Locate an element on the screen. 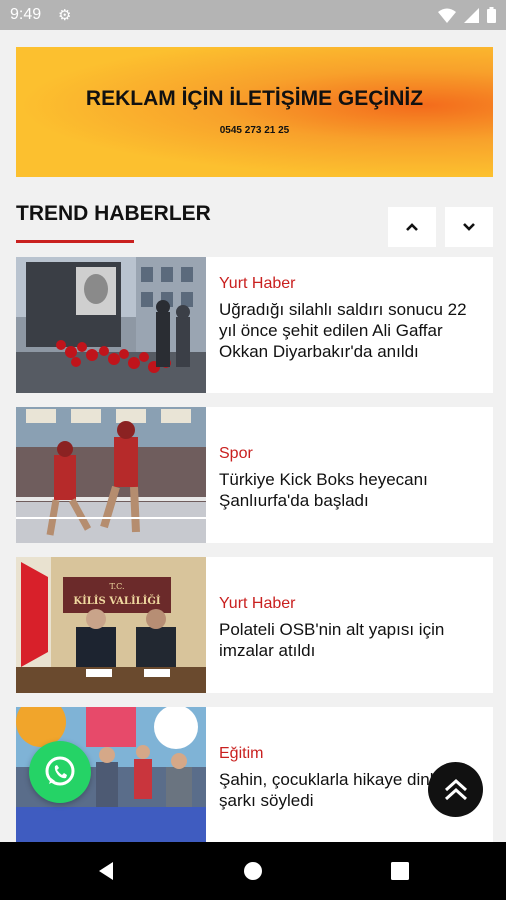 The width and height of the screenshot is (506, 900). gear-icon: ⚙ is located at coordinates (65, 15).